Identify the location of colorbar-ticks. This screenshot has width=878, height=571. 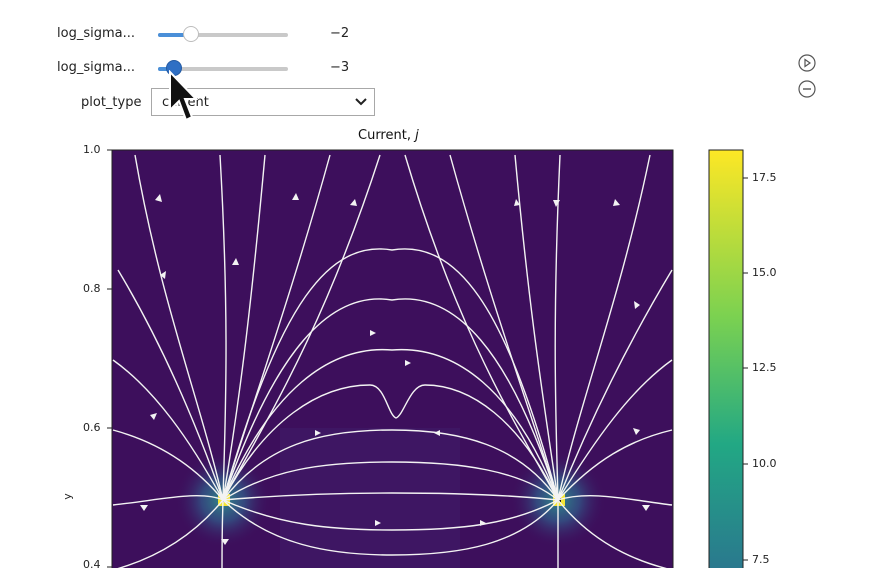
(745, 369).